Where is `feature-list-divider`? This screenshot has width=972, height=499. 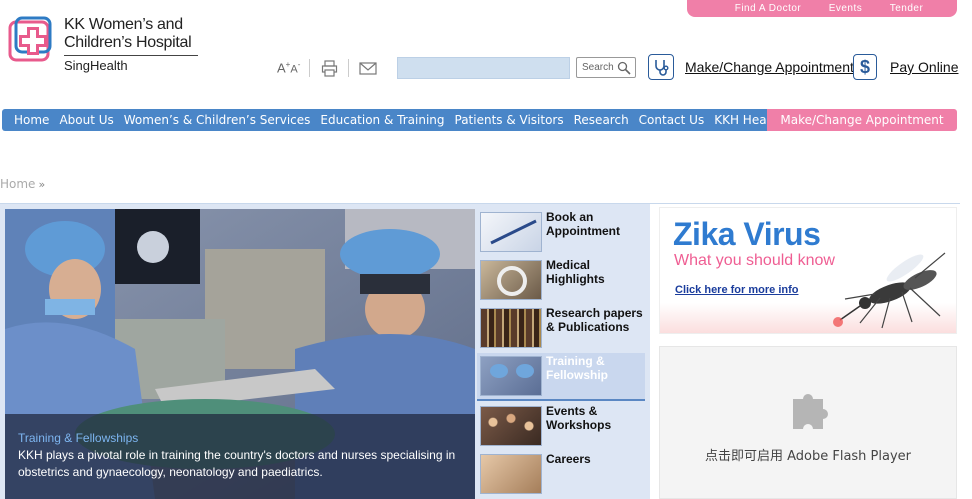
feature-list-divider is located at coordinates (561, 400).